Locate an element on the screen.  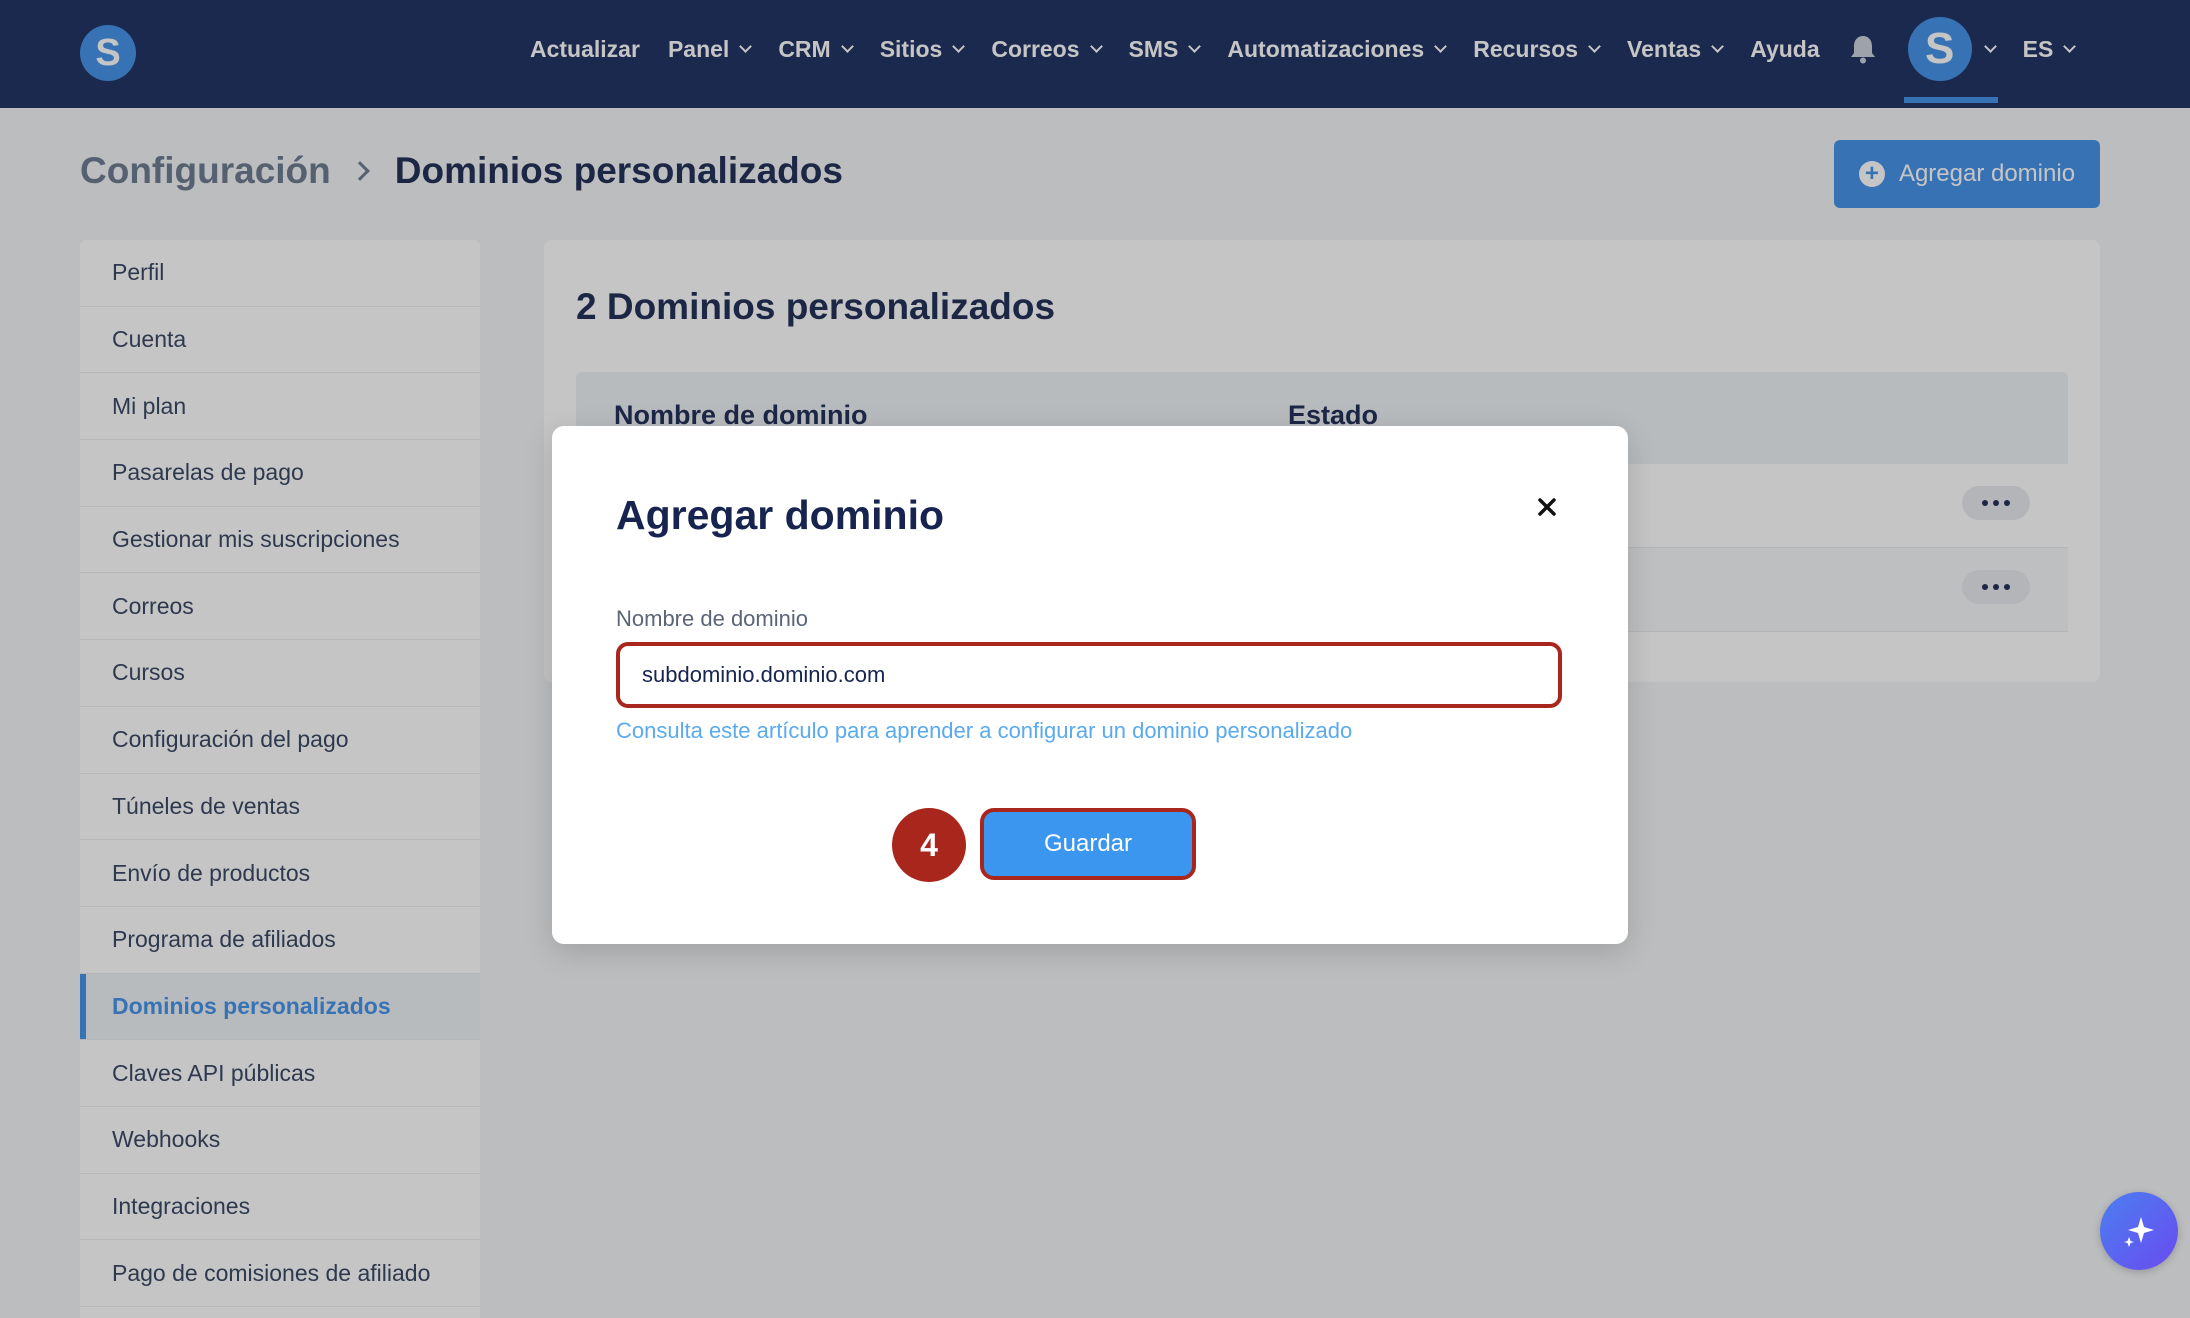
close-icon is located at coordinates (1547, 507).